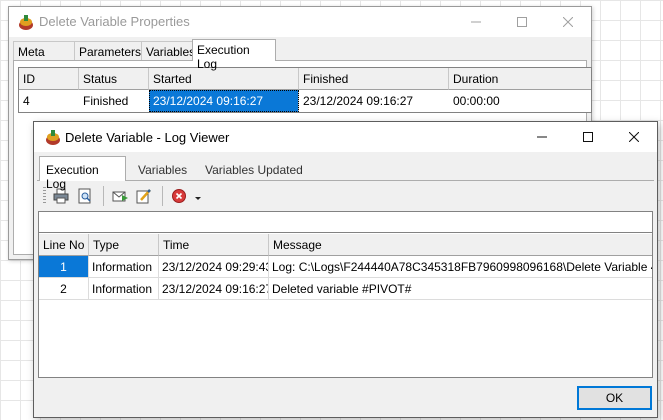  I want to click on export-icon, so click(143, 196).